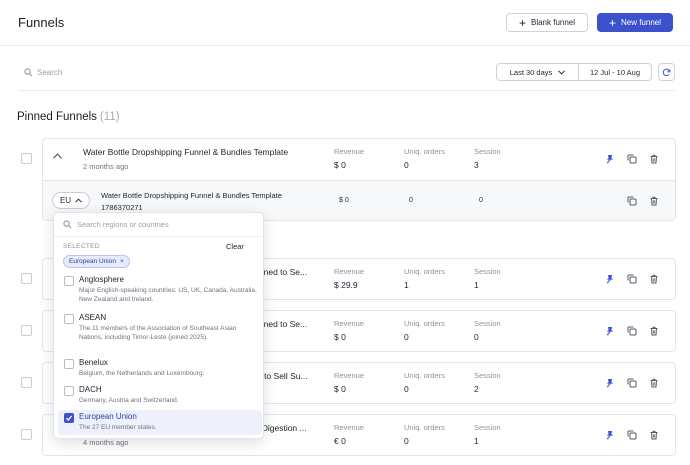 The image size is (690, 465). I want to click on session-value: 3, so click(476, 165).